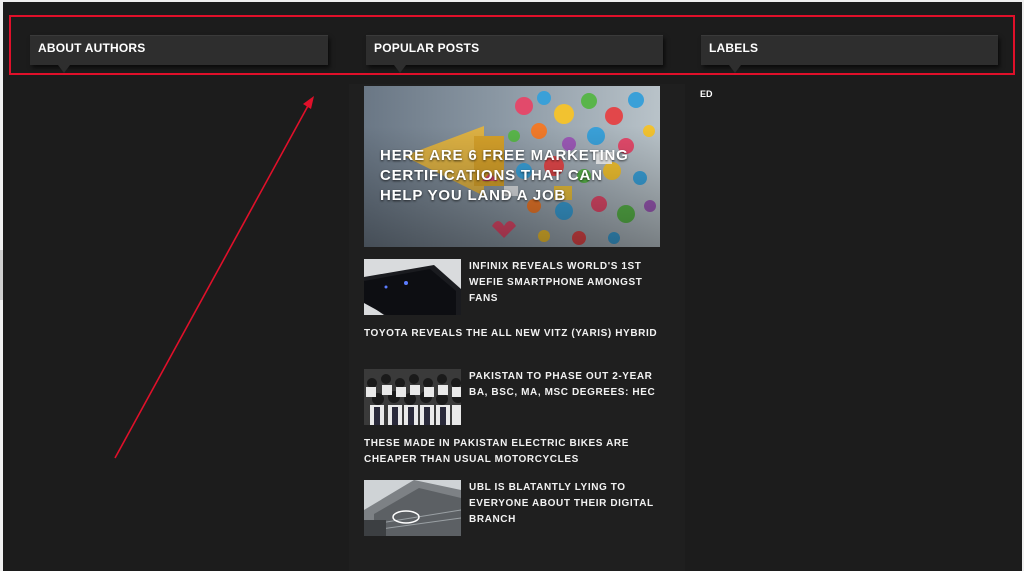 Image resolution: width=1024 pixels, height=571 pixels. I want to click on about-authors-header: ABOUT AUTHORS, so click(179, 54).